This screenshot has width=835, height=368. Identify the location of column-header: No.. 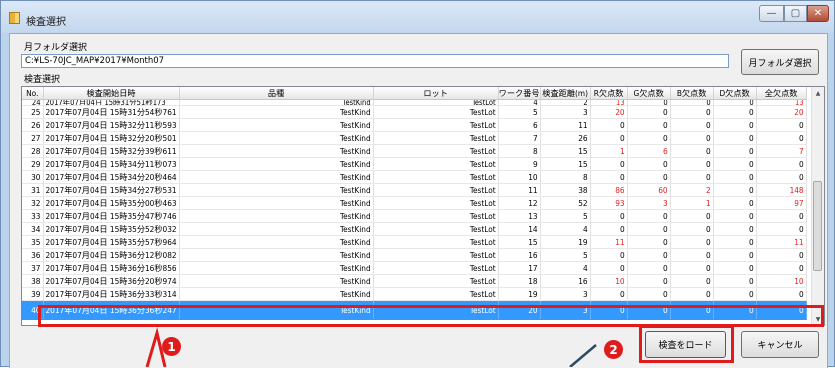
(33, 93).